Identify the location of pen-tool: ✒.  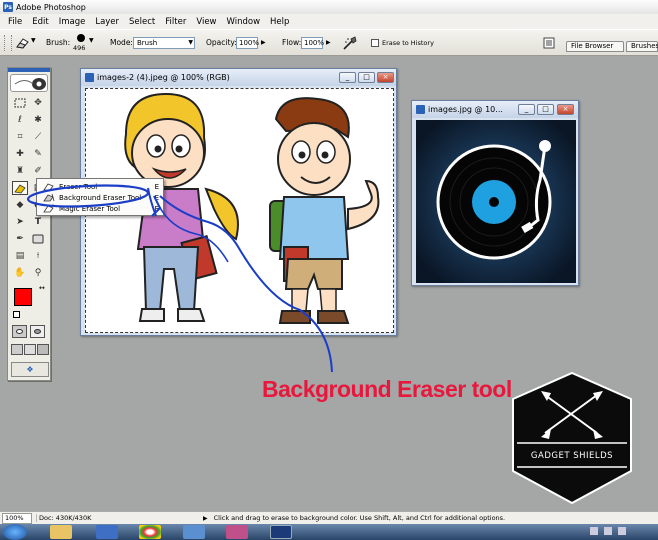
(20, 239).